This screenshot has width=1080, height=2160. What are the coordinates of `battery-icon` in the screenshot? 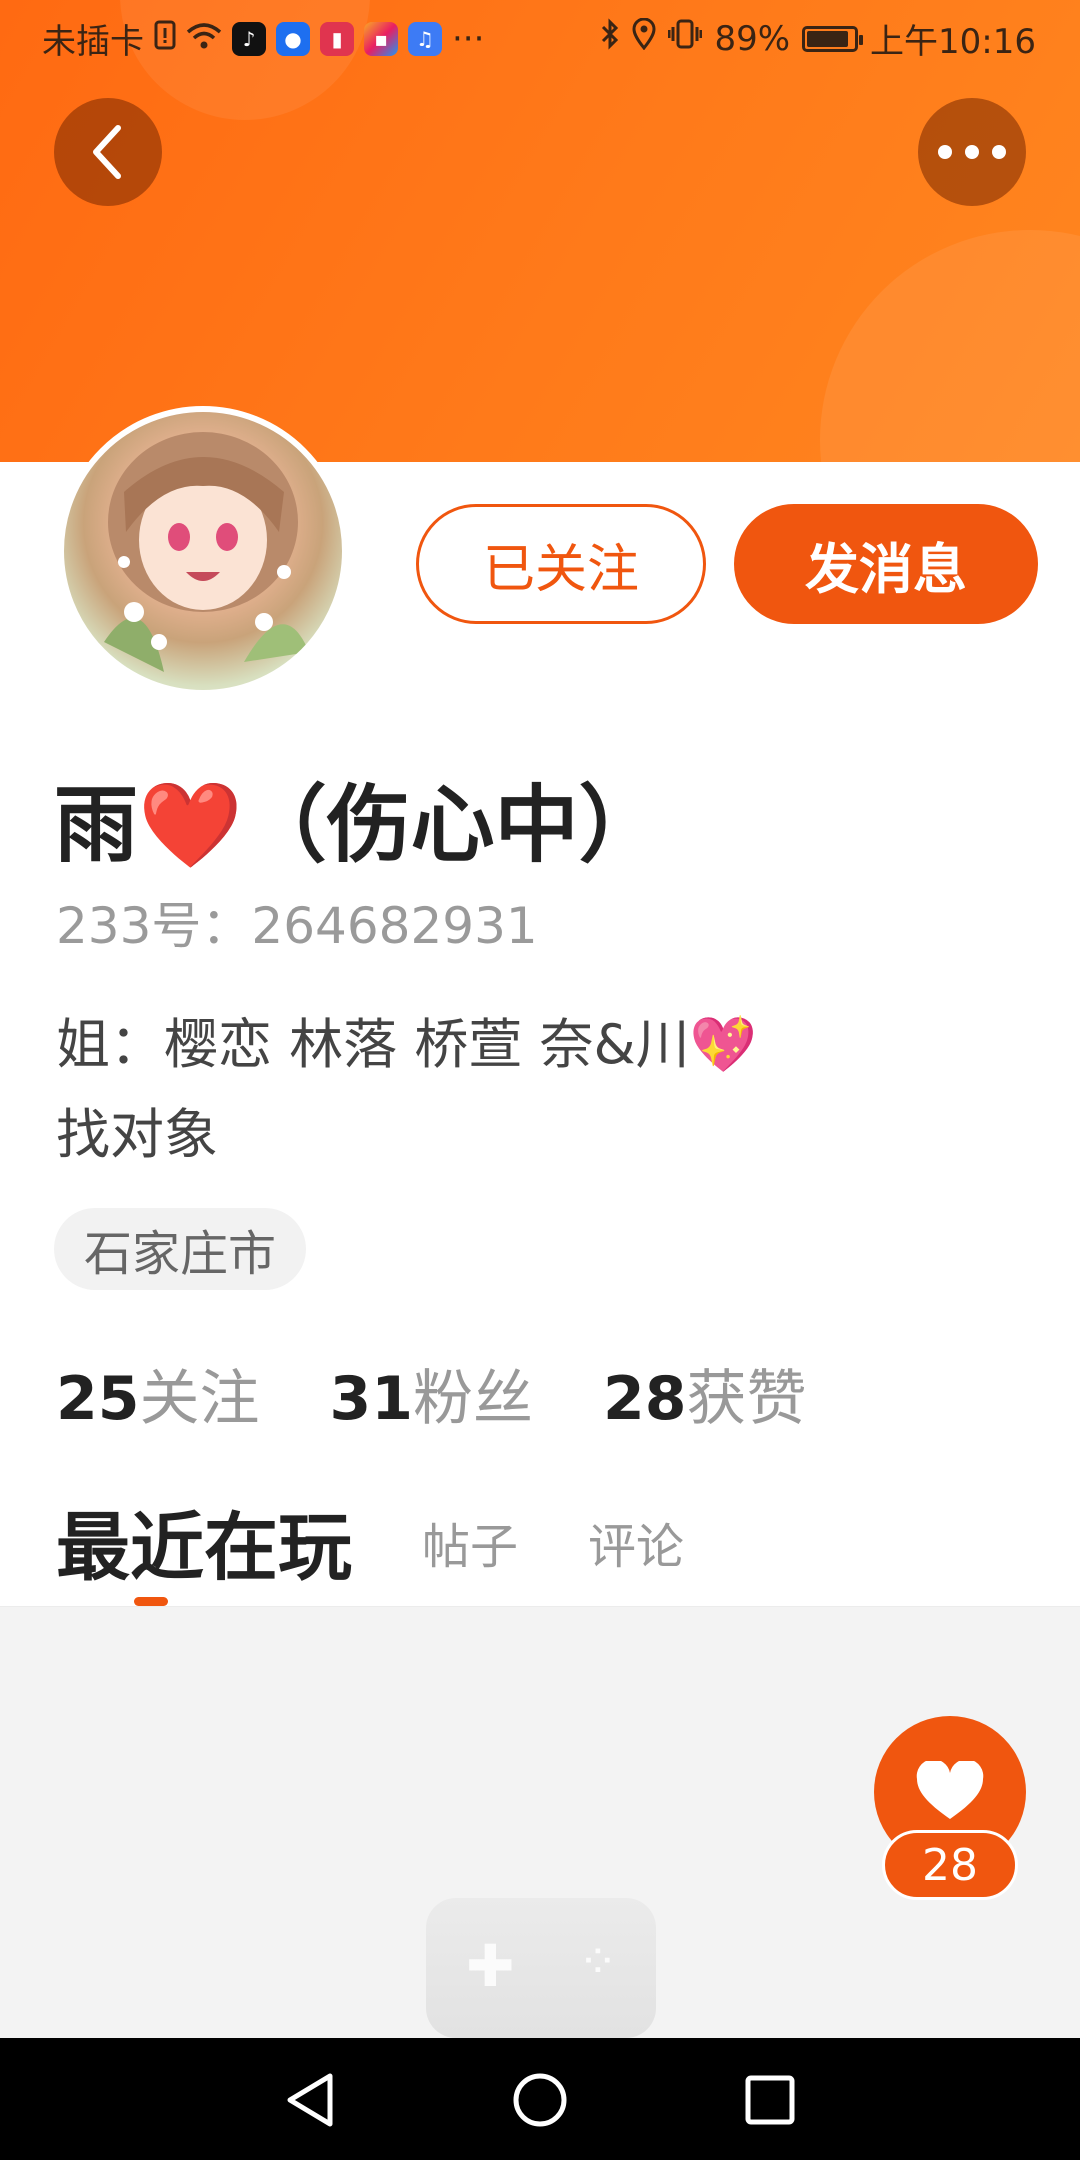 It's located at (833, 38).